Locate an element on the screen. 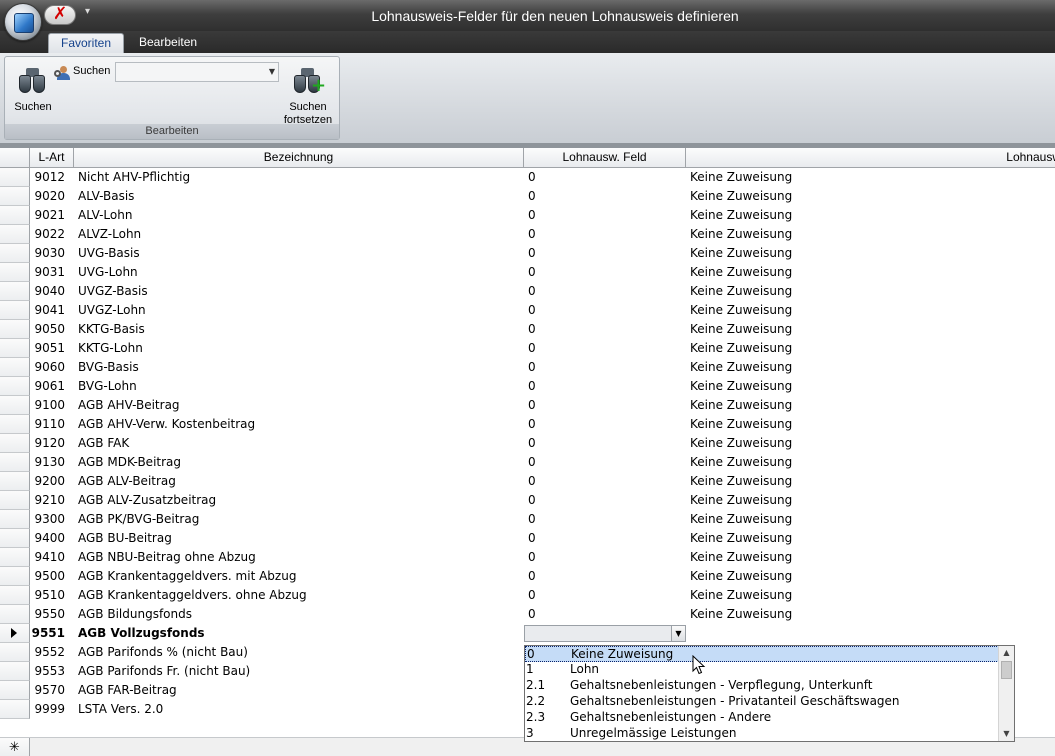 The width and height of the screenshot is (1055, 756). cell-lart: 9500 is located at coordinates (52, 576).